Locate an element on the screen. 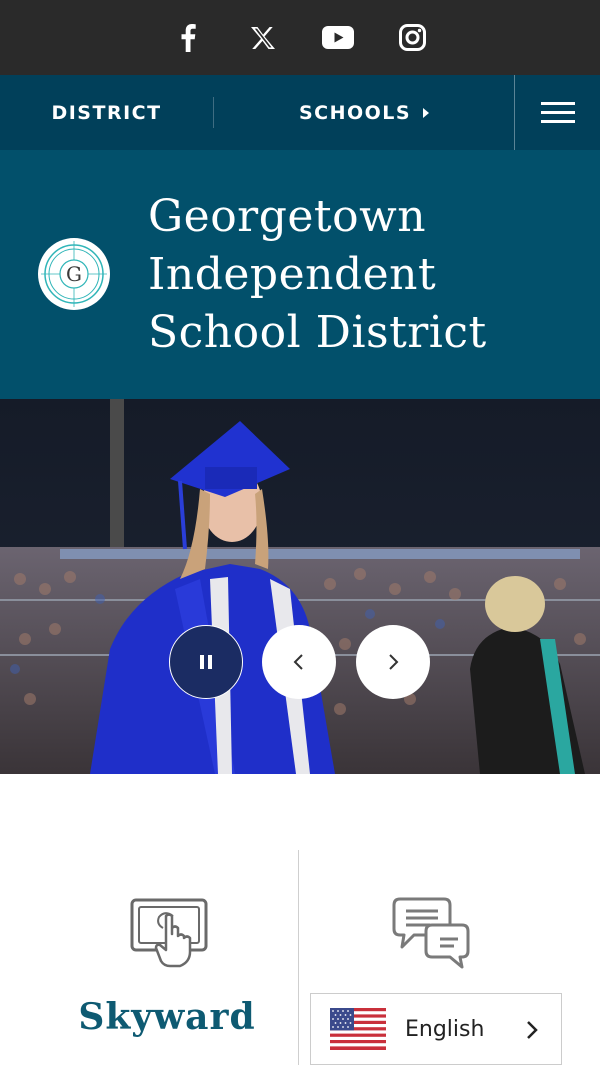 The image size is (600, 1065). main-nav: DISTRICT SCHOOLS is located at coordinates (300, 112).